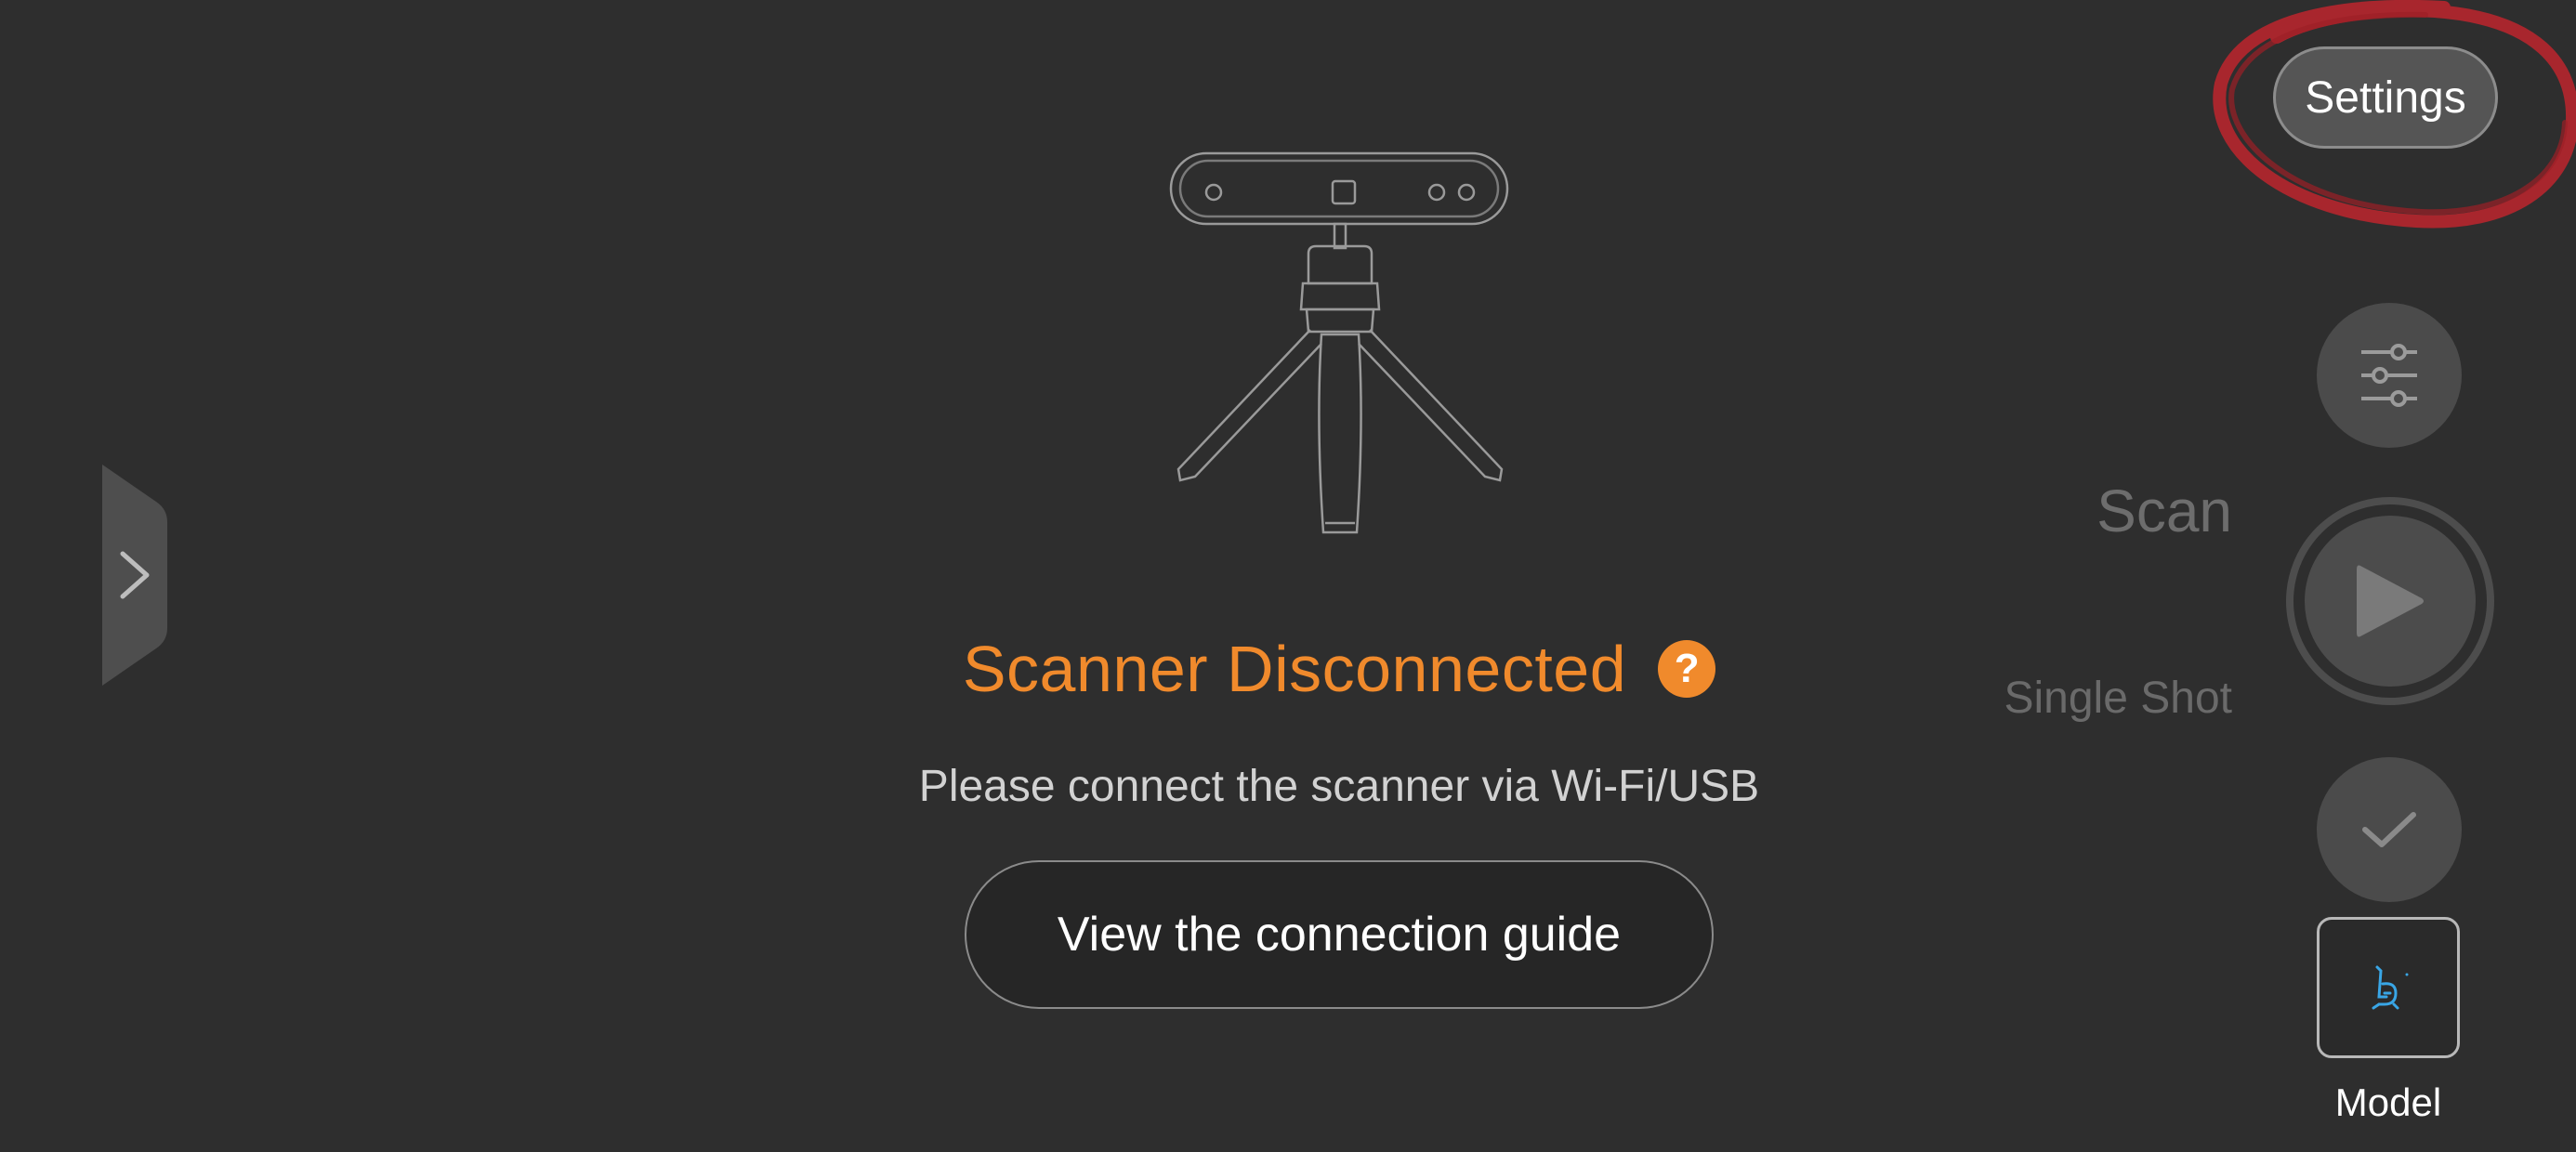  I want to click on mode-scan: Scan, so click(2164, 511).